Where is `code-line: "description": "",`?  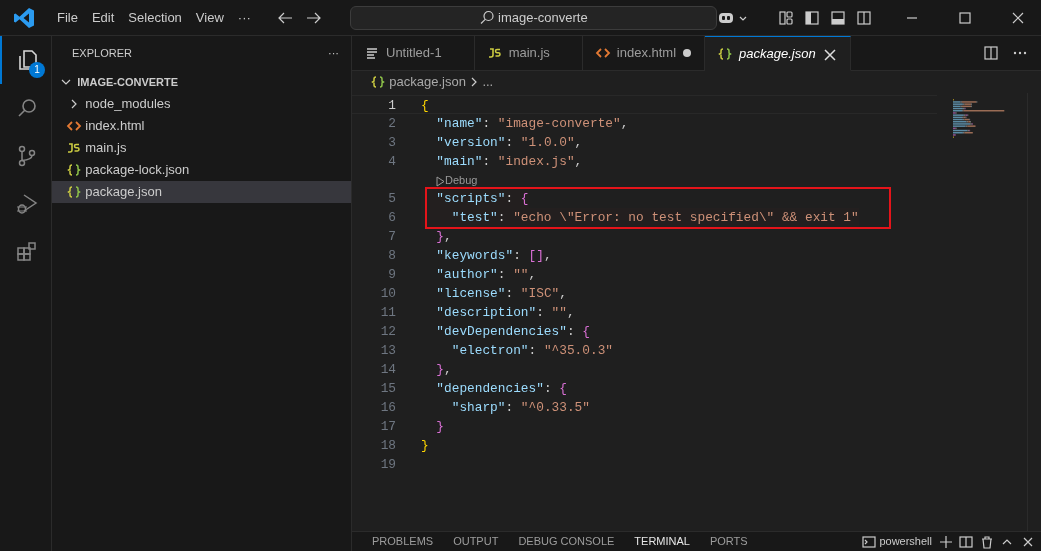 code-line: "description": "", is located at coordinates (505, 313).